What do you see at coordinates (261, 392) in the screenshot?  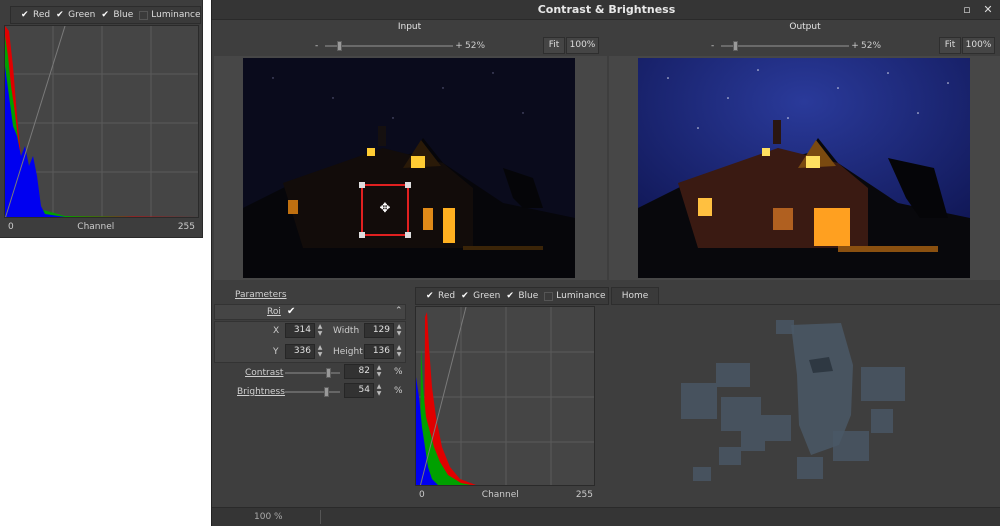 I see `brightness-label: Brightness` at bounding box center [261, 392].